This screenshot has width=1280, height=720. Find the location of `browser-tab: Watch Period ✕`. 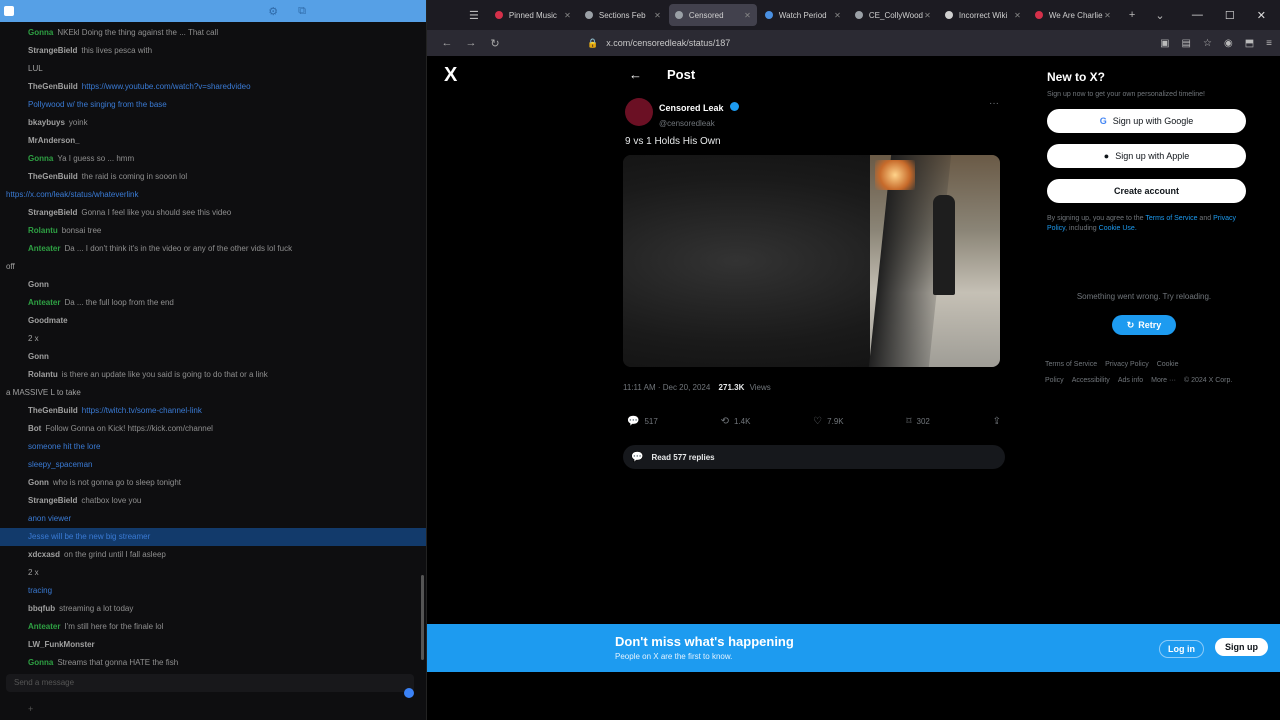

browser-tab: Watch Period ✕ is located at coordinates (803, 15).